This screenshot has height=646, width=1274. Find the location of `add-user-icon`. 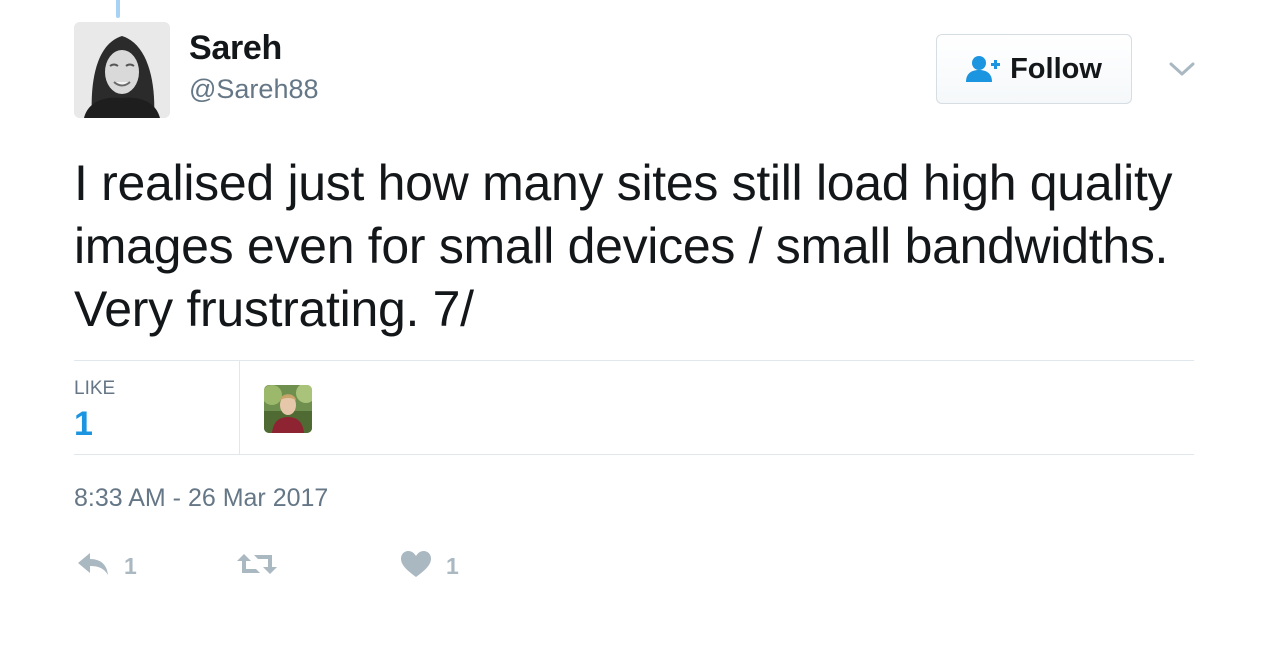

add-user-icon is located at coordinates (983, 69).